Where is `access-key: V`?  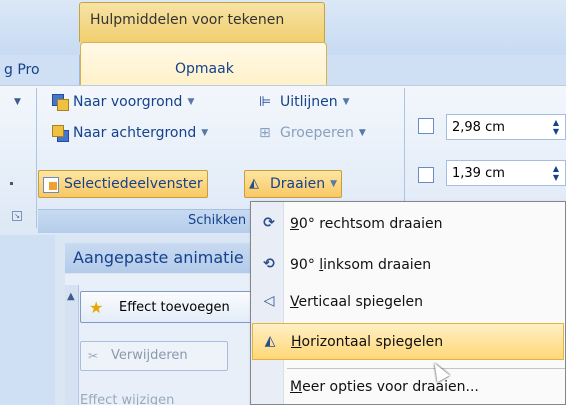 access-key: V is located at coordinates (294, 302).